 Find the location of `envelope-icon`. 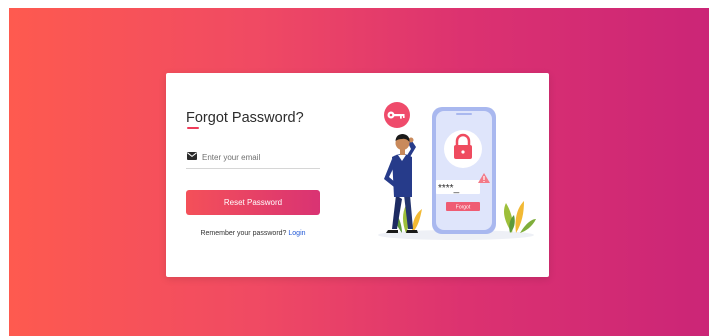

envelope-icon is located at coordinates (192, 156).